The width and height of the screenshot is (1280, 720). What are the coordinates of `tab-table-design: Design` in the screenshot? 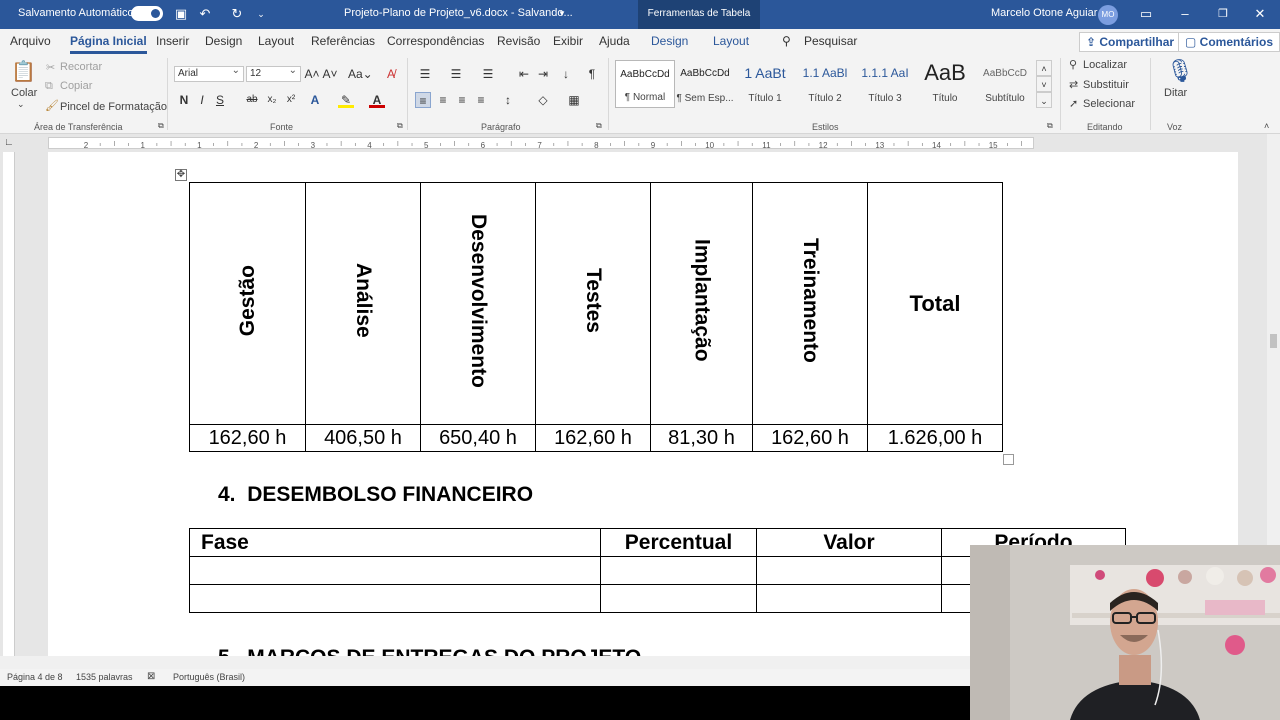 It's located at (669, 41).